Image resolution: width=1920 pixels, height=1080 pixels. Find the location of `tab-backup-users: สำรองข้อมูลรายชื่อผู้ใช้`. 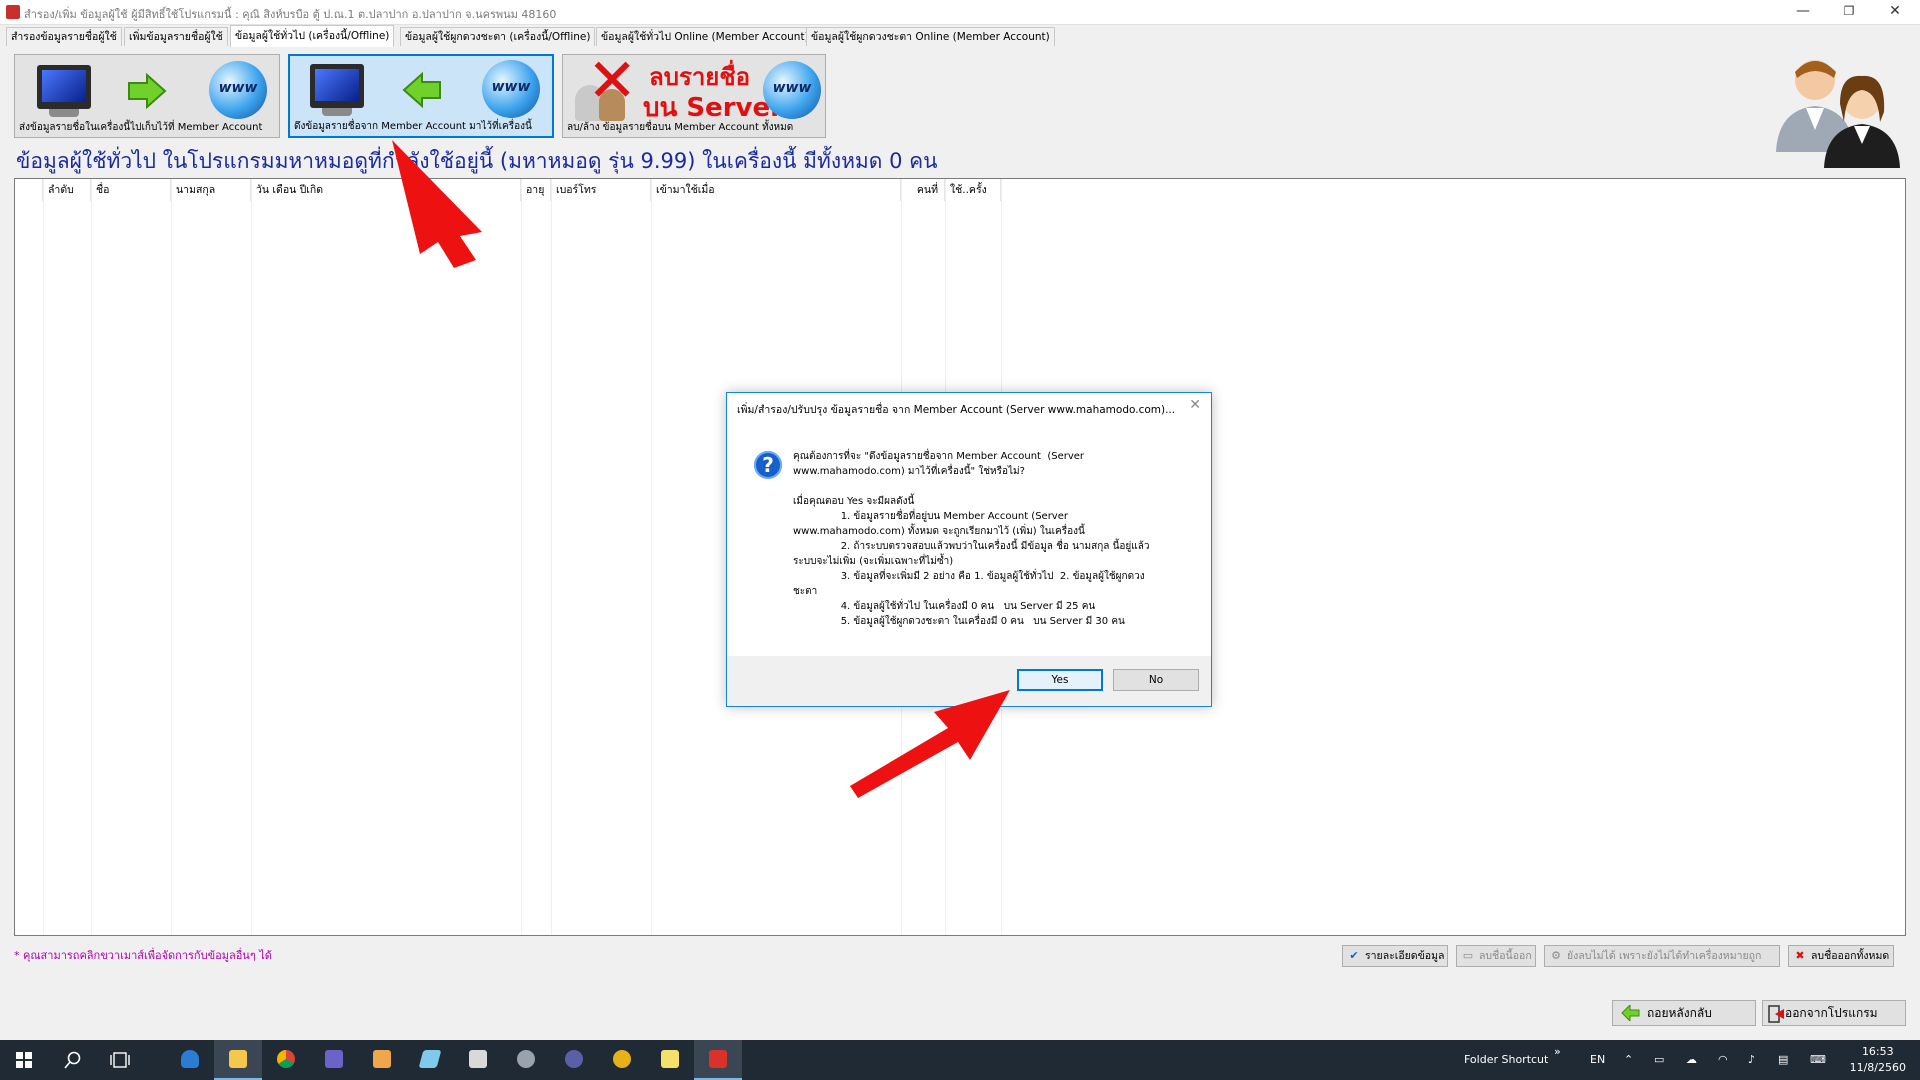

tab-backup-users: สำรองข้อมูลรายชื่อผู้ใช้ is located at coordinates (64, 36).